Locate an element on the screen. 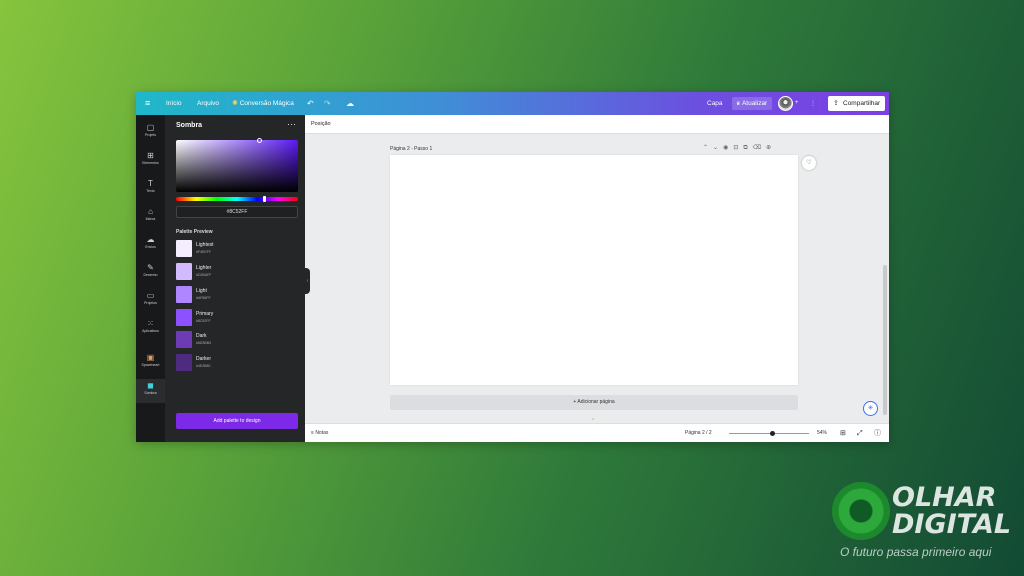  undo-icon: ↶ is located at coordinates (310, 103).